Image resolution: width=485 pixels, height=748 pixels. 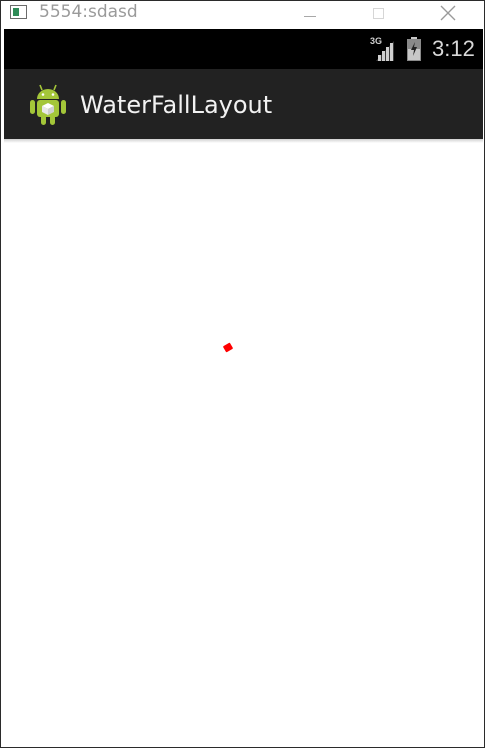 I want to click on action-bar: WaterFallLayout, so click(x=243, y=104).